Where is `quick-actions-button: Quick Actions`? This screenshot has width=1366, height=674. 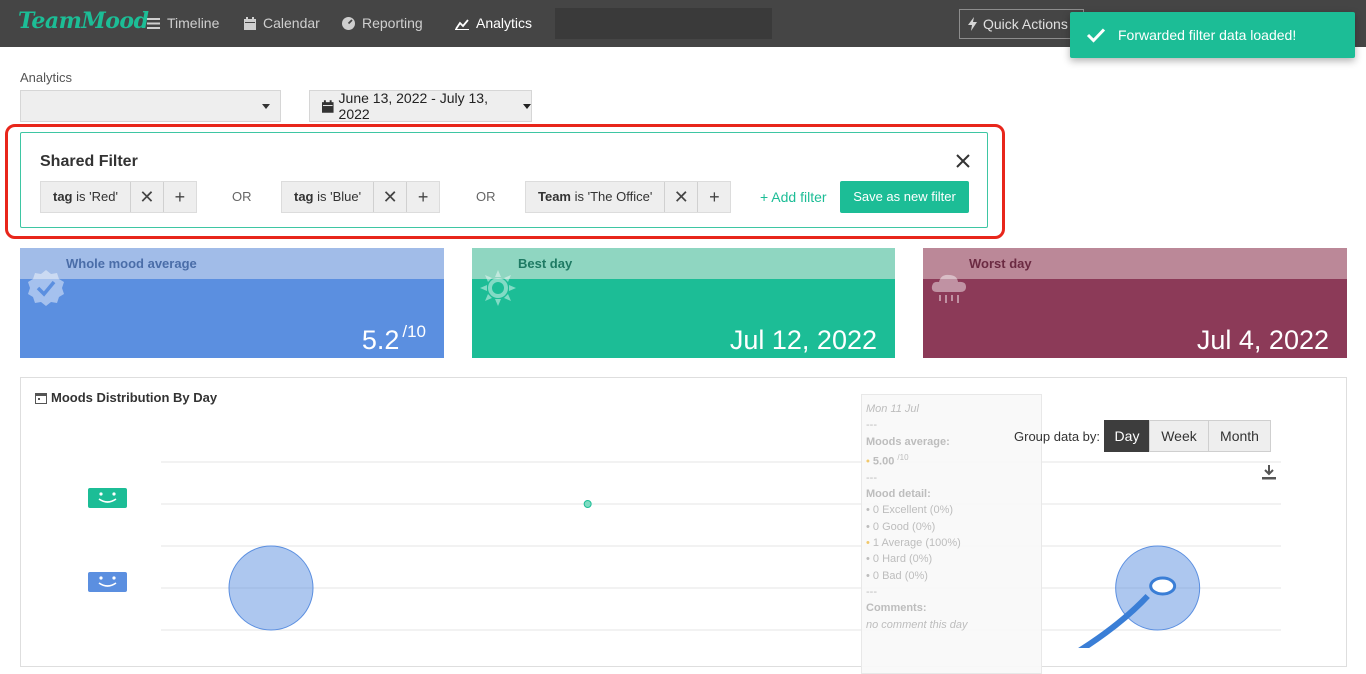 quick-actions-button: Quick Actions is located at coordinates (1021, 24).